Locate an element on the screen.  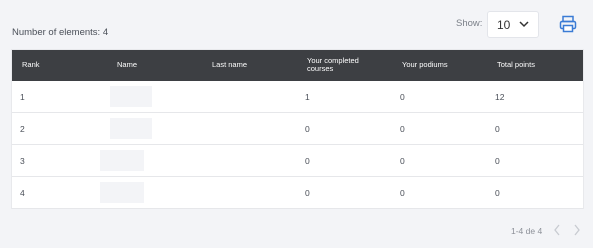
page-size-label: Show: is located at coordinates (469, 23).